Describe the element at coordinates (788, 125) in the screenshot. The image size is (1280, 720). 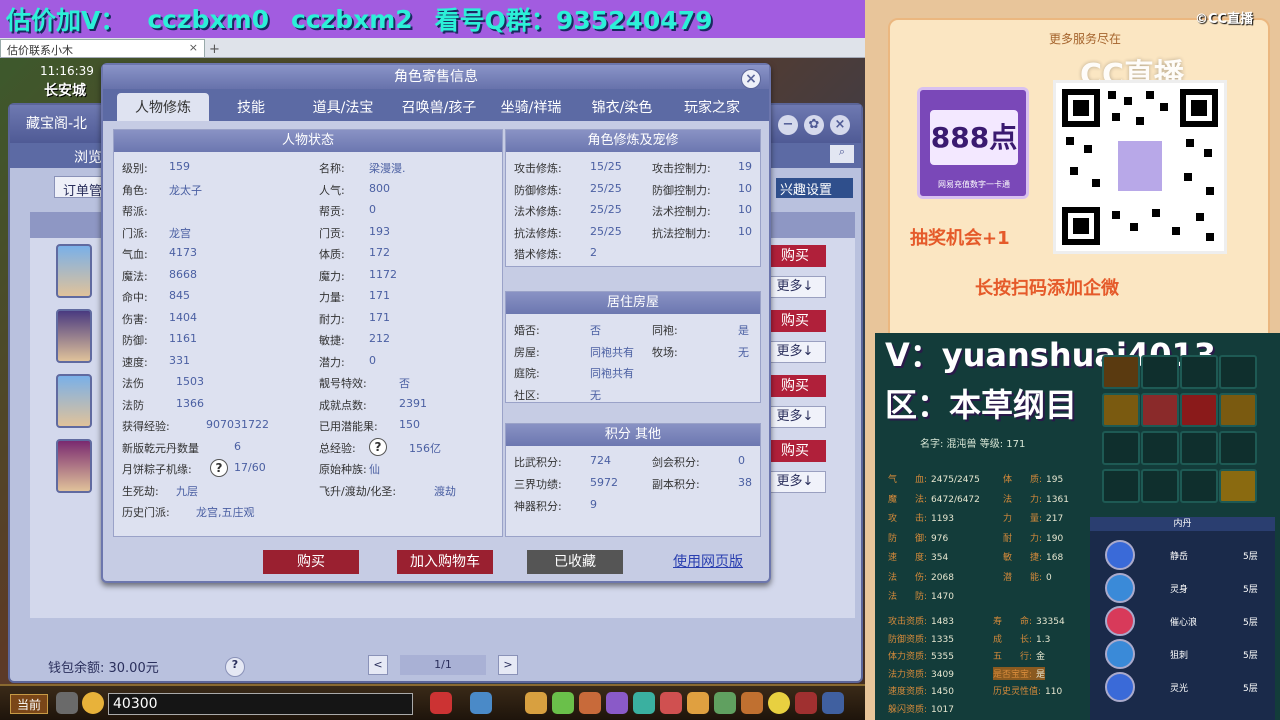
I see `minimize-button: −` at that location.